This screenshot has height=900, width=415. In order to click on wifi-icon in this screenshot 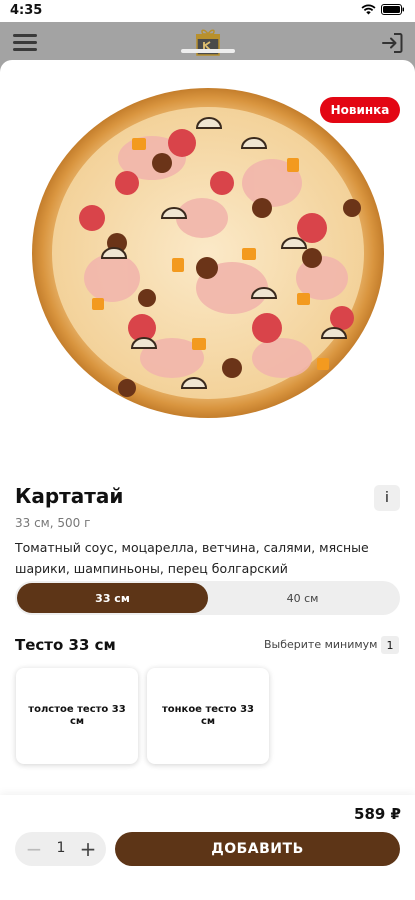, I will do `click(368, 9)`.